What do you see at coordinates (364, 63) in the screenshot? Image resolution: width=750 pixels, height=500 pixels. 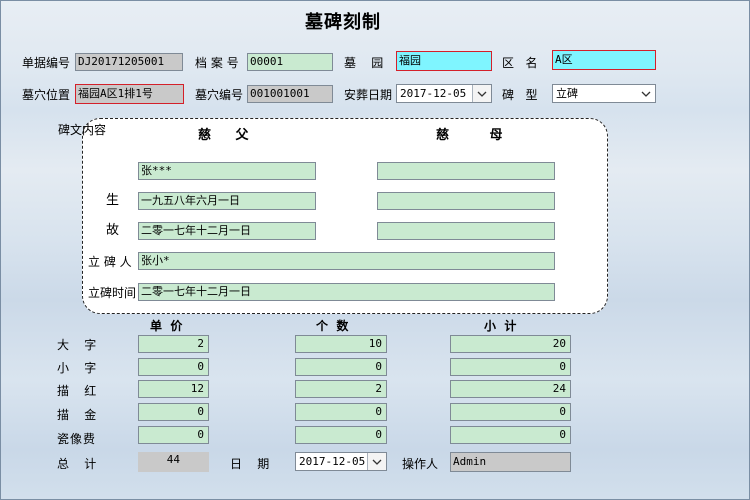 I see `cemetery-label: 墓 园` at bounding box center [364, 63].